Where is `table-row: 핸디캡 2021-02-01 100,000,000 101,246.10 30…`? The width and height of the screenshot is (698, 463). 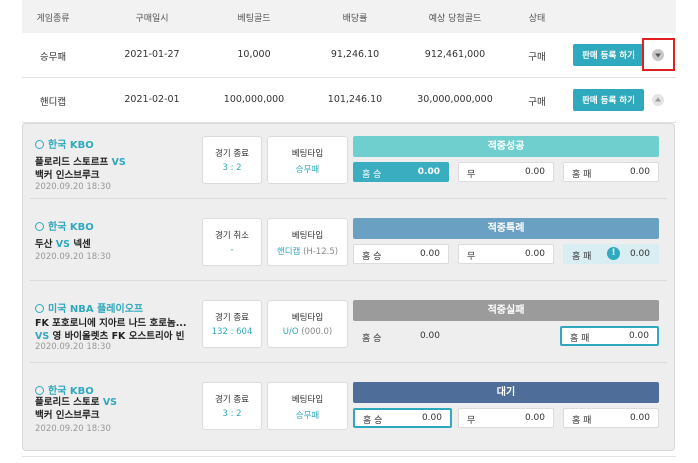
table-row: 핸디캡 2021-02-01 100,000,000 101,246.10 30… is located at coordinates (349, 100).